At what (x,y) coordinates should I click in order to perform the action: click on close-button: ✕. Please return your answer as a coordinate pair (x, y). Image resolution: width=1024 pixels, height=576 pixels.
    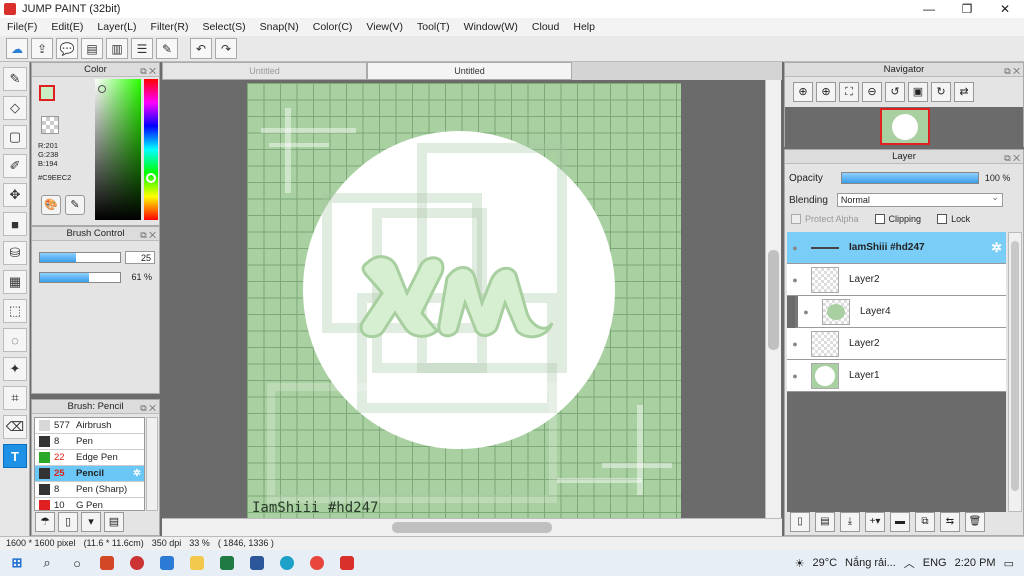
    Looking at the image, I should click on (1005, 9).